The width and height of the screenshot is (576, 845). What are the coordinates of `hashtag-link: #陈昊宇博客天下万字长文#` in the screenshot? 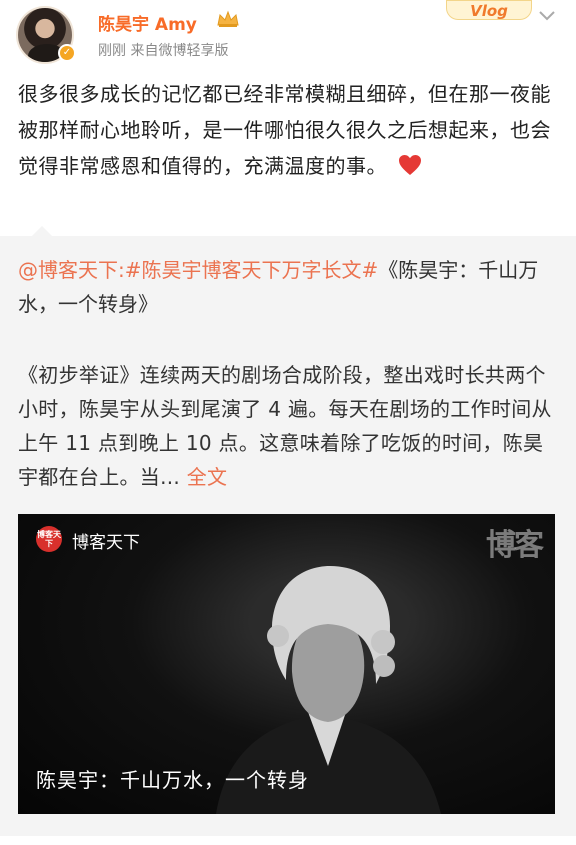 It's located at (252, 270).